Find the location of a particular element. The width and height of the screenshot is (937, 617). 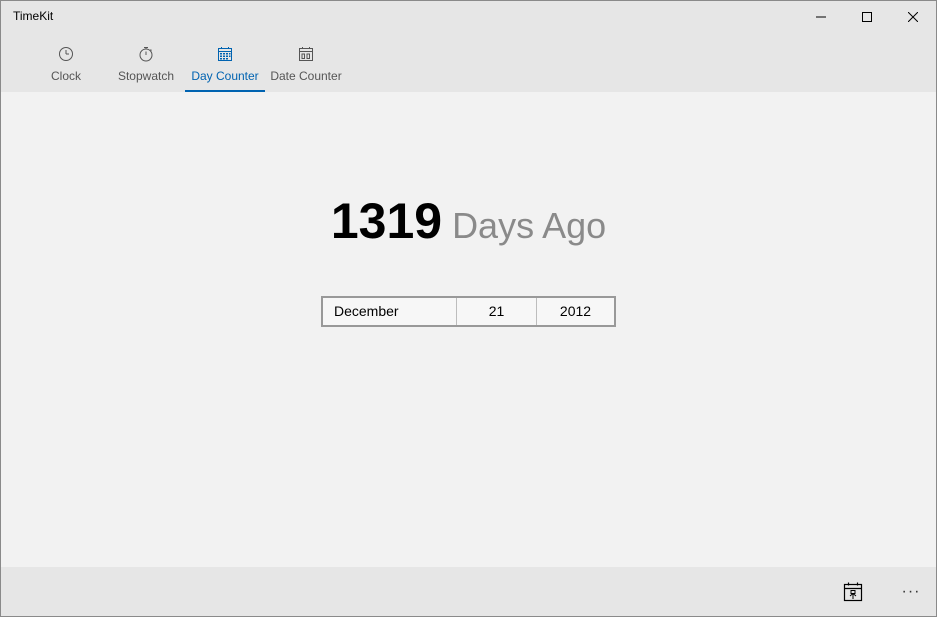

calendar-icon is located at coordinates (225, 54).